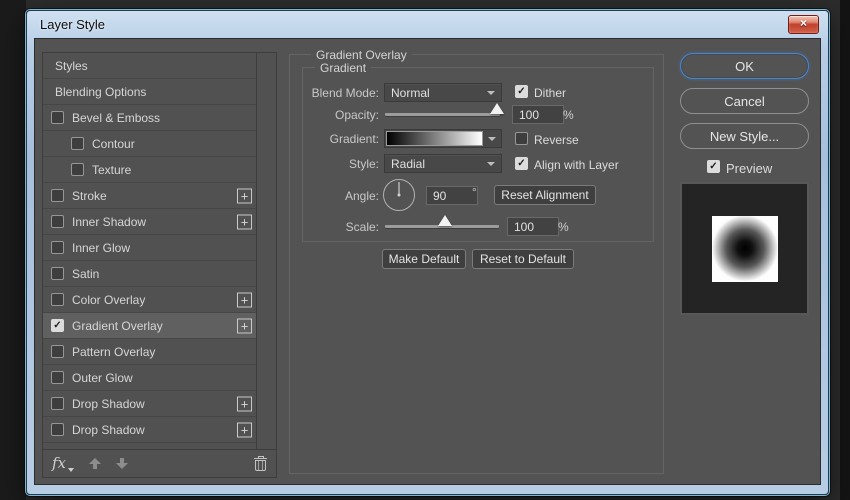 The height and width of the screenshot is (500, 850). What do you see at coordinates (744, 101) in the screenshot?
I see `cancel-button: Cancel` at bounding box center [744, 101].